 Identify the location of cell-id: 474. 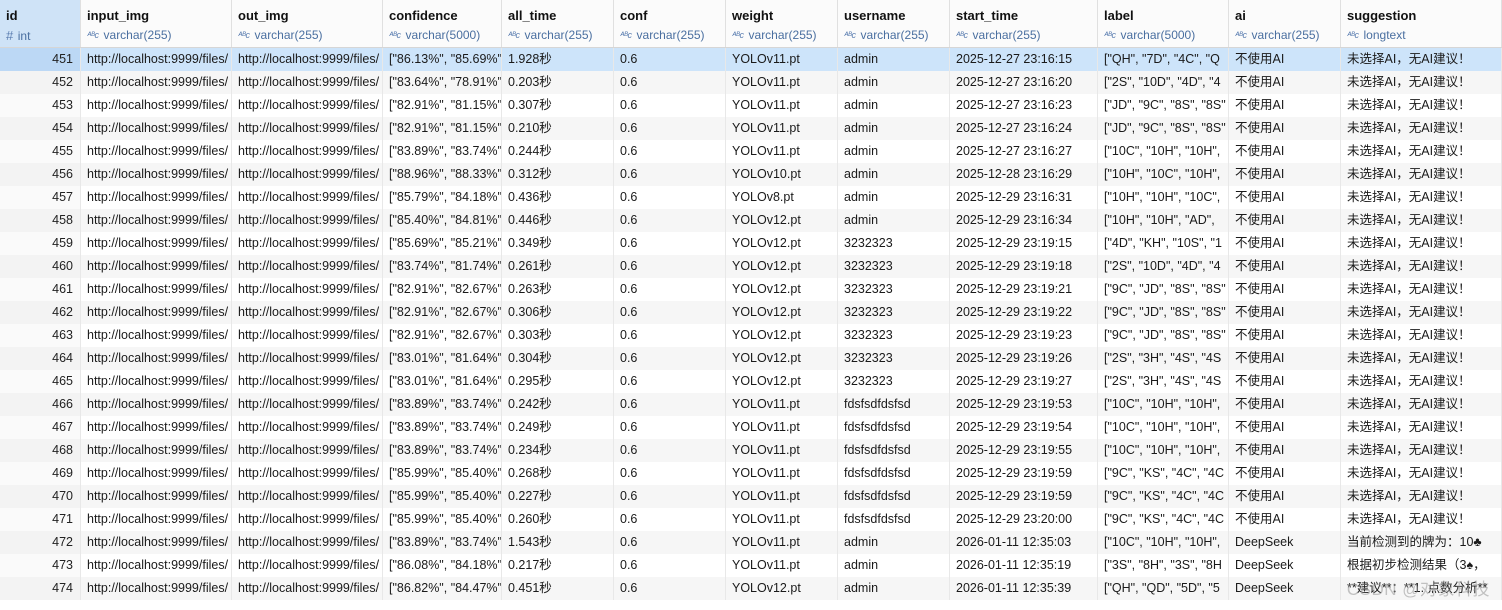
(40, 588).